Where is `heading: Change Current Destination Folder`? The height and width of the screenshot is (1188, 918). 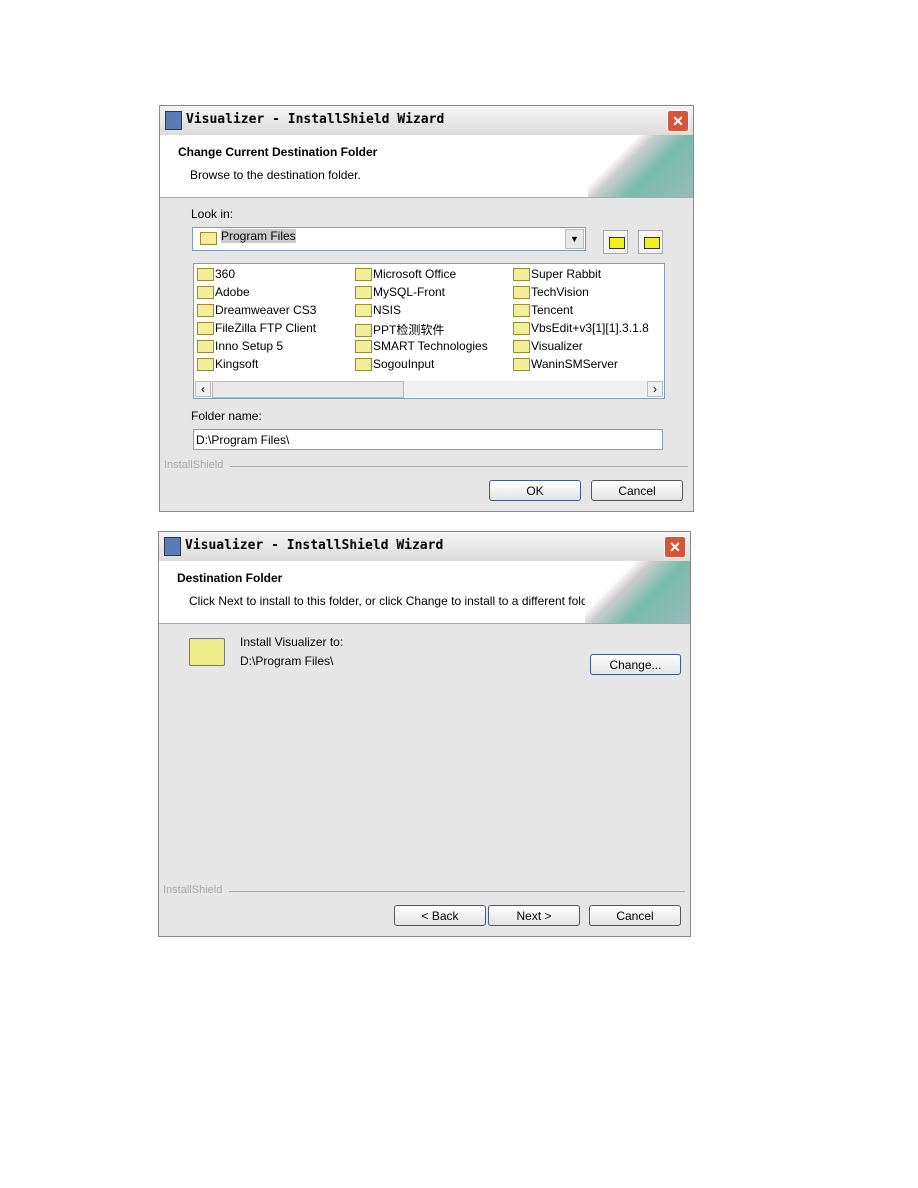 heading: Change Current Destination Folder is located at coordinates (278, 152).